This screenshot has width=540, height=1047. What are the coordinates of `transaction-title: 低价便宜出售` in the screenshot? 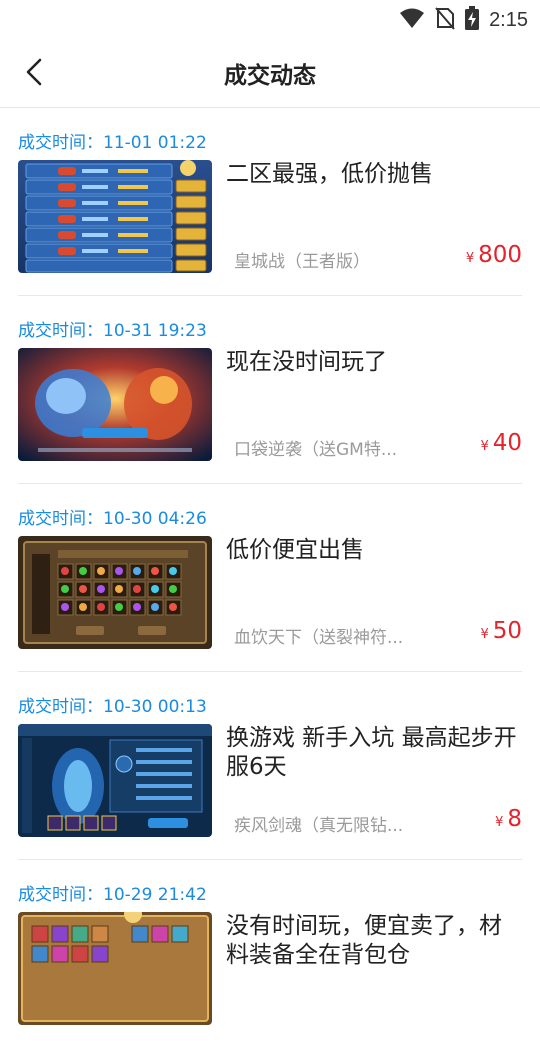 It's located at (295, 550).